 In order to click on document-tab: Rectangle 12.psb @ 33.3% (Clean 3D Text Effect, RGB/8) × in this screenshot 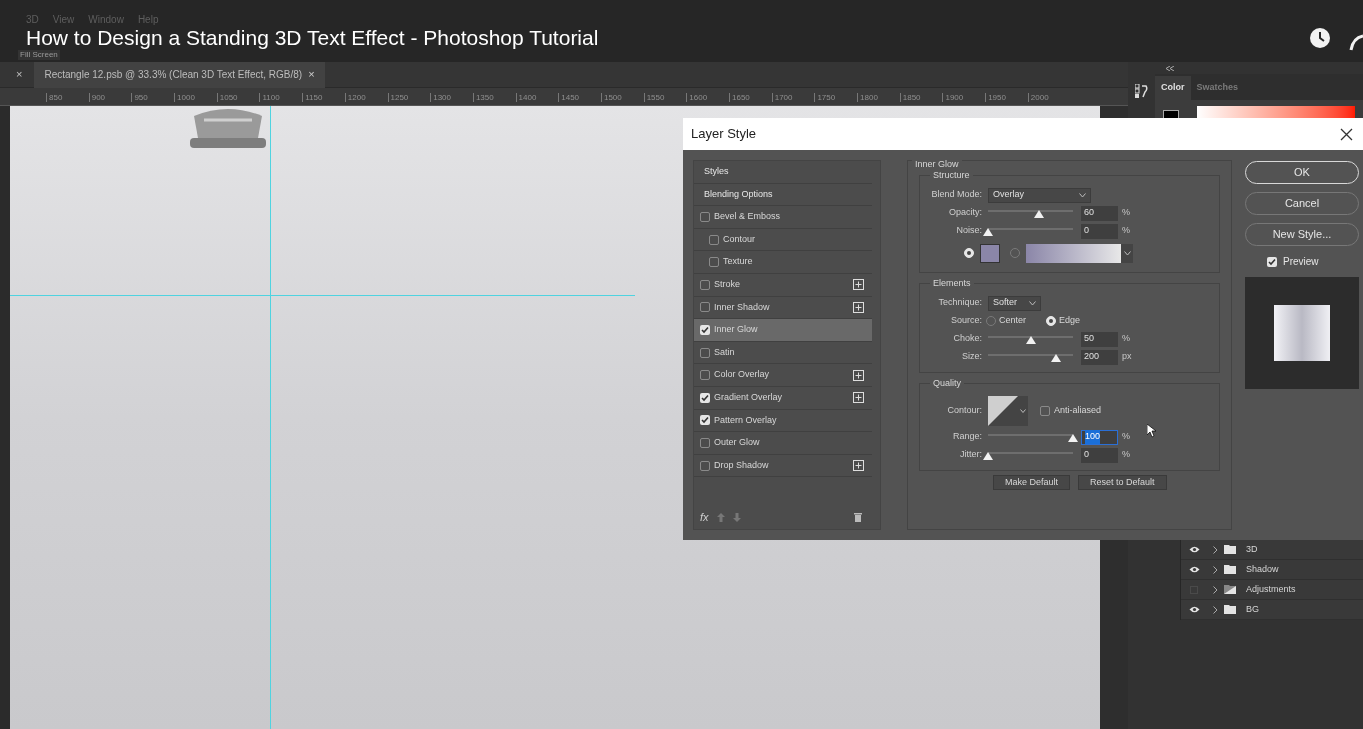, I will do `click(179, 74)`.